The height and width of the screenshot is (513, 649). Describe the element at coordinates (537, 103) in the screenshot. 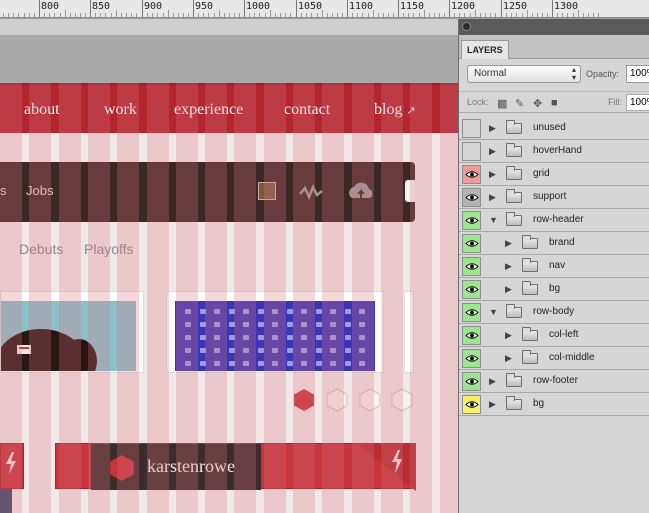

I see `lock-position-icon: ✥` at that location.